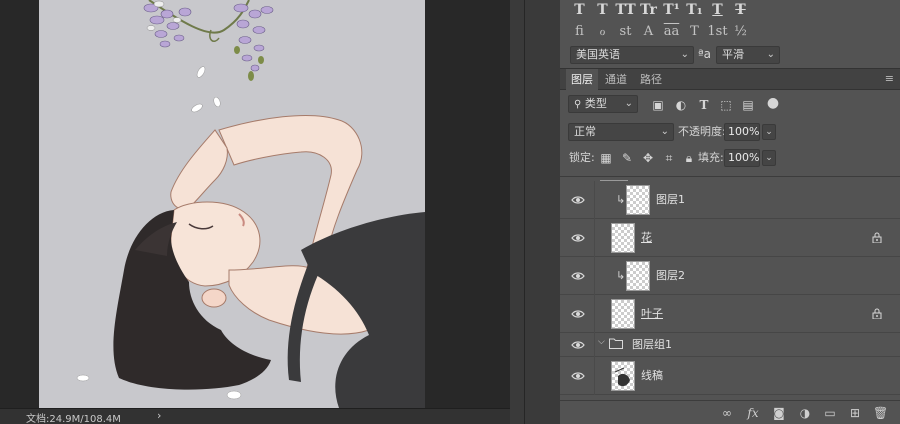 The image size is (900, 424). What do you see at coordinates (726, 105) in the screenshot?
I see `shape-layer-filter-icon: ⬚` at bounding box center [726, 105].